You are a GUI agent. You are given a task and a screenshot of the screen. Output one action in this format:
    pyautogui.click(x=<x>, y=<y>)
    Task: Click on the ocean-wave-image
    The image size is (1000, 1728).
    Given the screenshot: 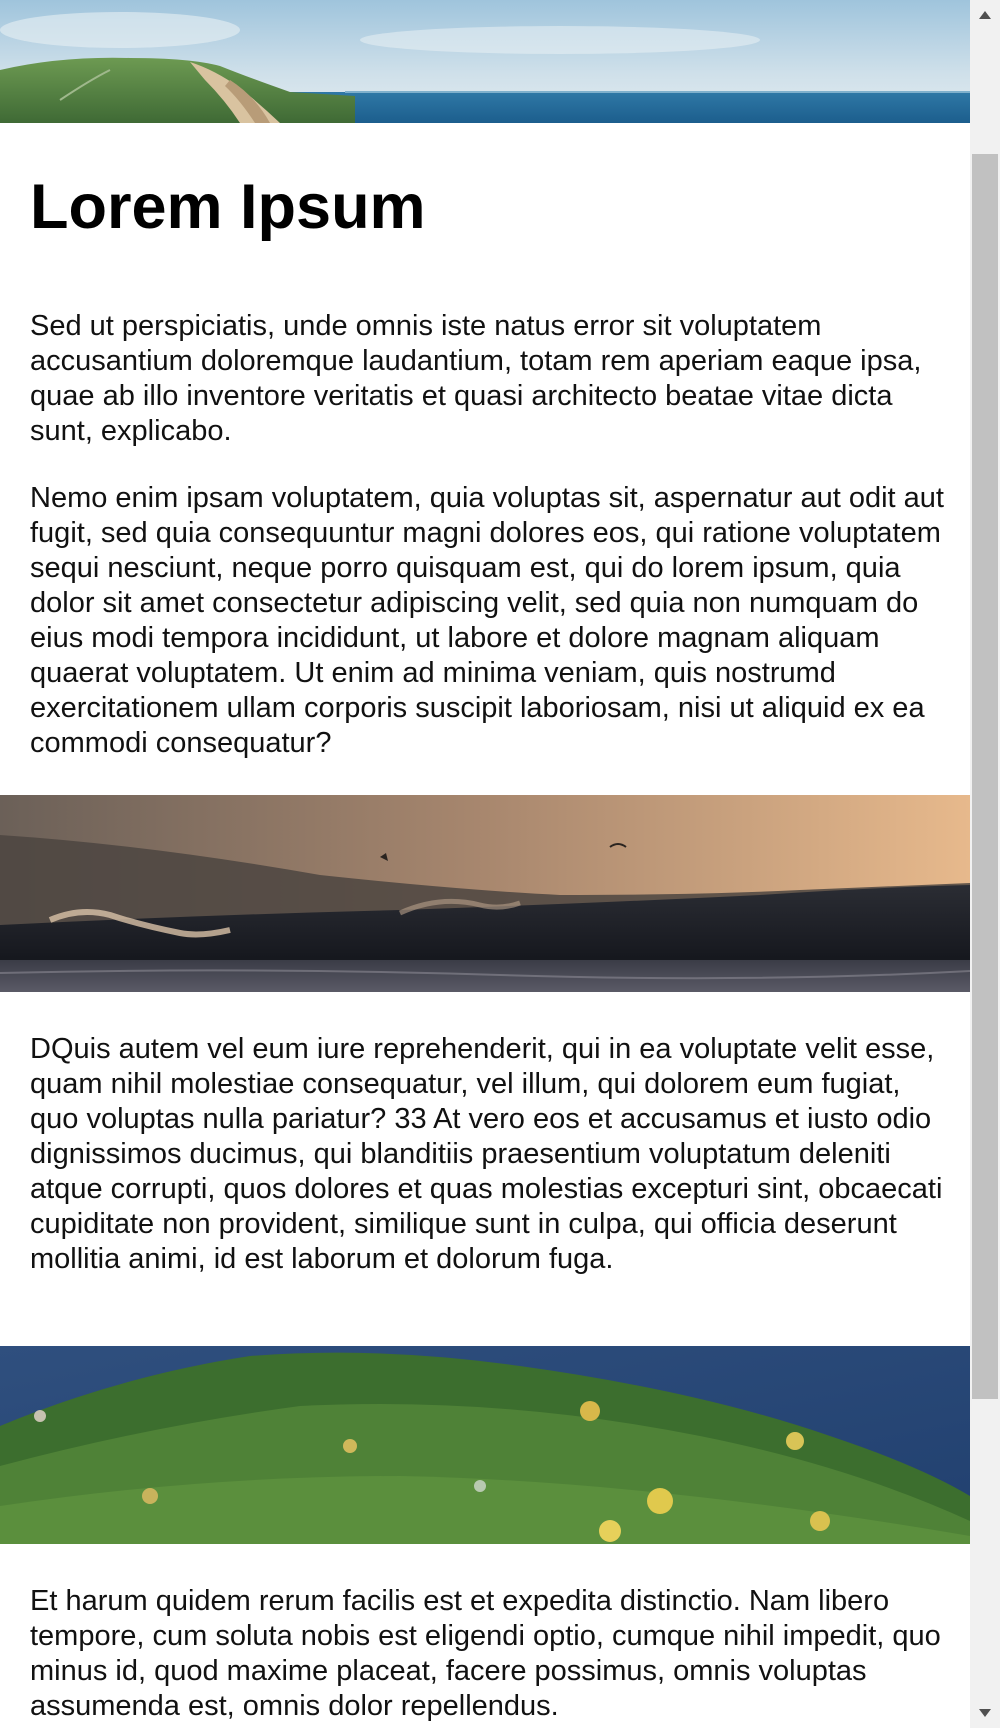 What is the action you would take?
    pyautogui.click(x=485, y=893)
    